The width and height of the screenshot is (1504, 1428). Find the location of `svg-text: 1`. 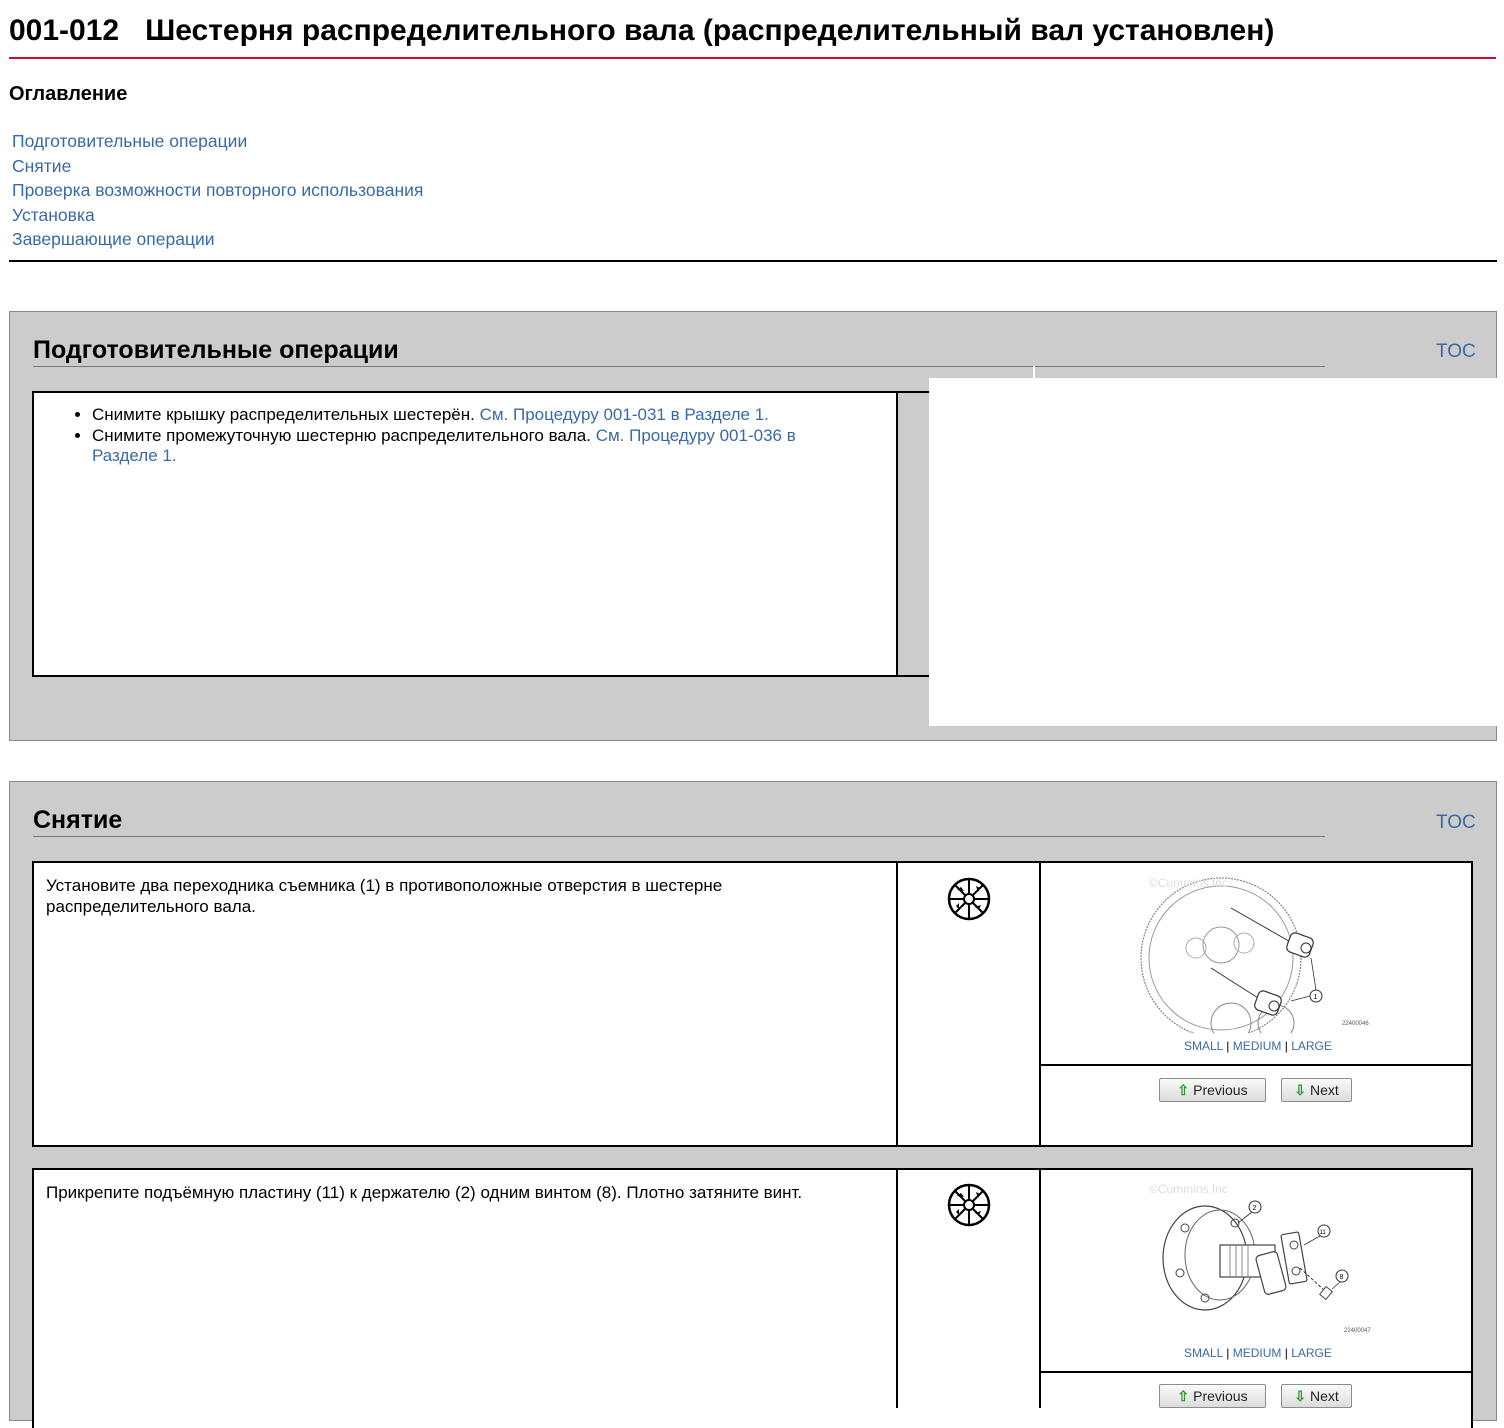

svg-text: 1 is located at coordinates (1316, 997).